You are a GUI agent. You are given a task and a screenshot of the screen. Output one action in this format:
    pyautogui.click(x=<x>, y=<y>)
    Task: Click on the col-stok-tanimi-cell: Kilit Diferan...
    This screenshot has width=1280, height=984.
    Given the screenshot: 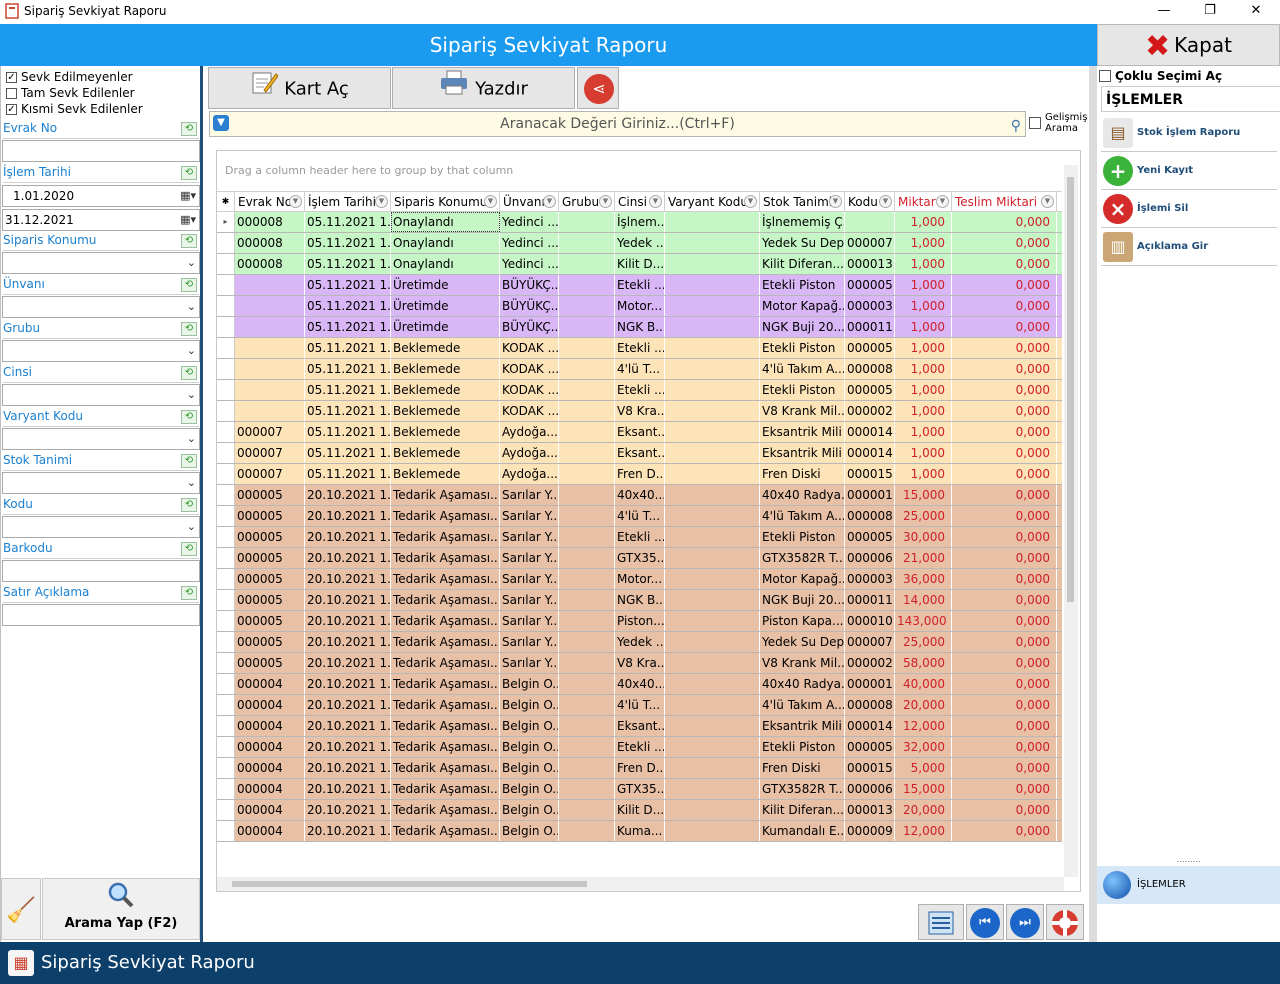 What is the action you would take?
    pyautogui.click(x=802, y=264)
    